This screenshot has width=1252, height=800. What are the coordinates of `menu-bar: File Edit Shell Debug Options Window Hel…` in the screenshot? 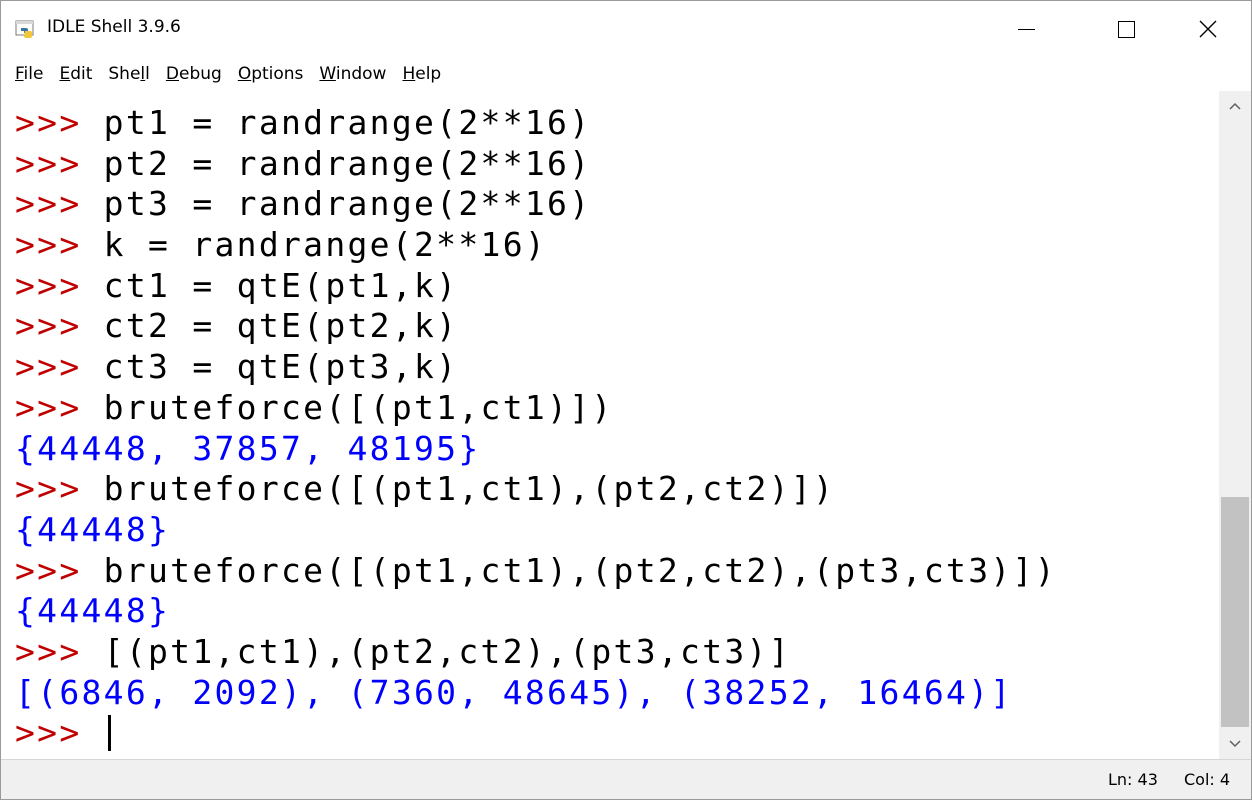 It's located at (626, 74).